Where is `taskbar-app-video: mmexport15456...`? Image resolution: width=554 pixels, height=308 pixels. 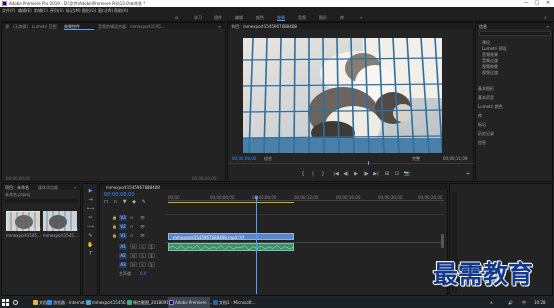 taskbar-app-video: mmexport15456... is located at coordinates (107, 302).